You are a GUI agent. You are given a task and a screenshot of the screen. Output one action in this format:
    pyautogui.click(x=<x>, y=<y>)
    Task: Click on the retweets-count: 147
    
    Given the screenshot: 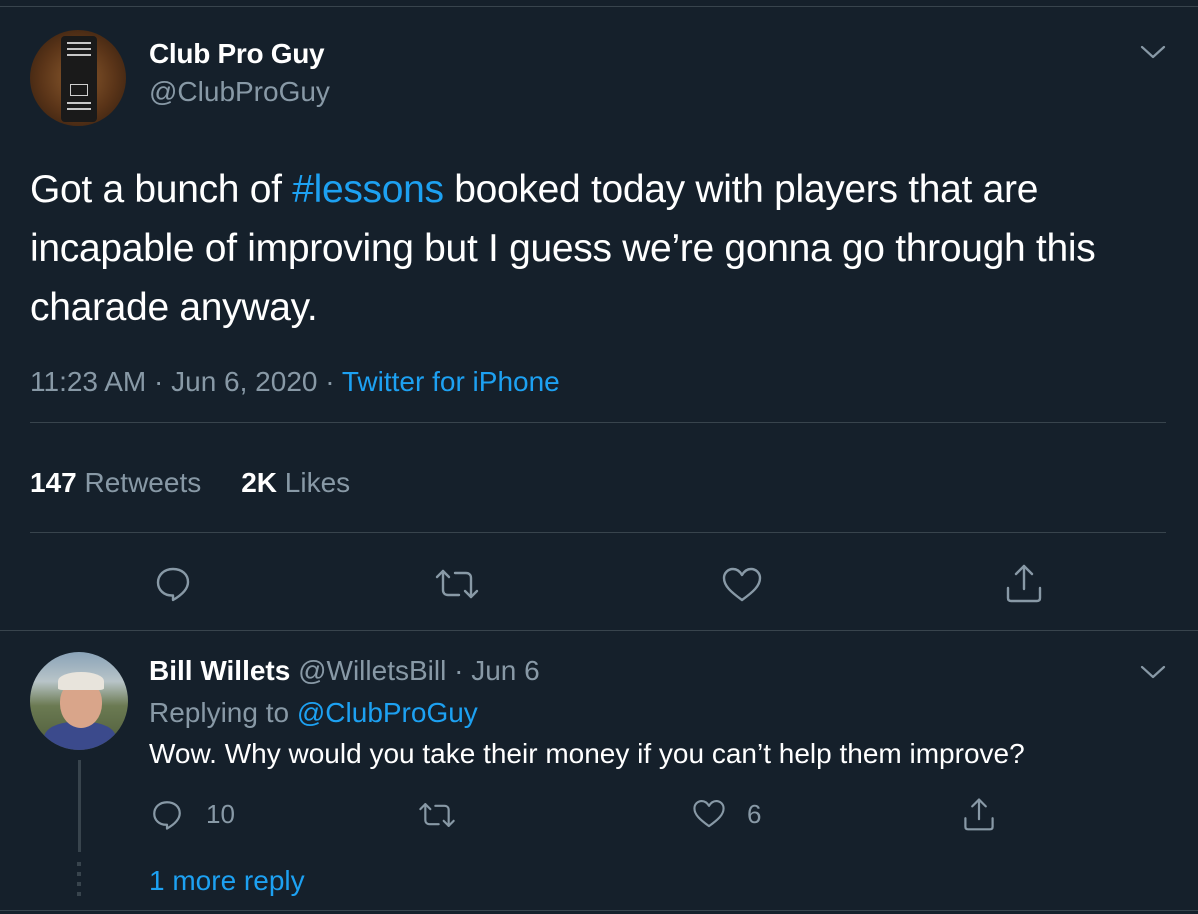 What is the action you would take?
    pyautogui.click(x=53, y=482)
    